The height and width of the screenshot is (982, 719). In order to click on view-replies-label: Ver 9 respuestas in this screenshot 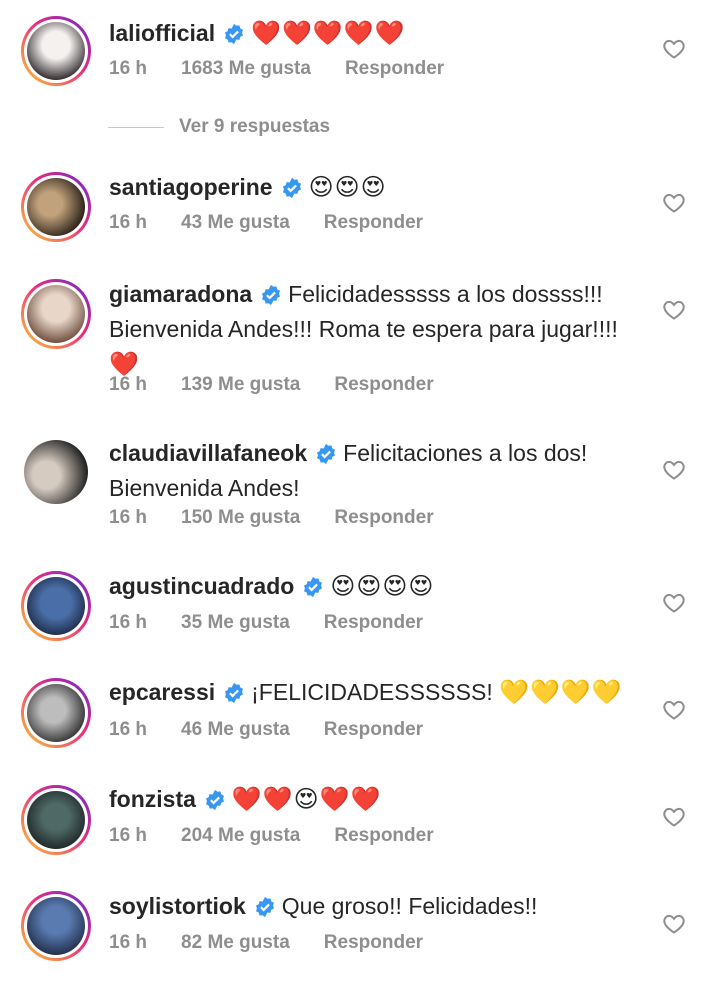, I will do `click(254, 127)`.